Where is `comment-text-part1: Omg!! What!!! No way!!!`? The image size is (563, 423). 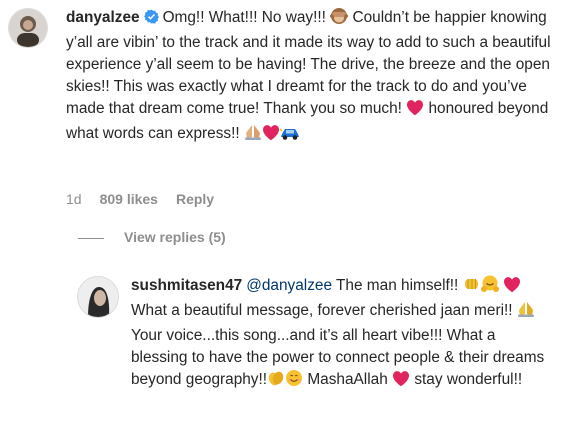 comment-text-part1: Omg!! What!!! No way!!! is located at coordinates (244, 17).